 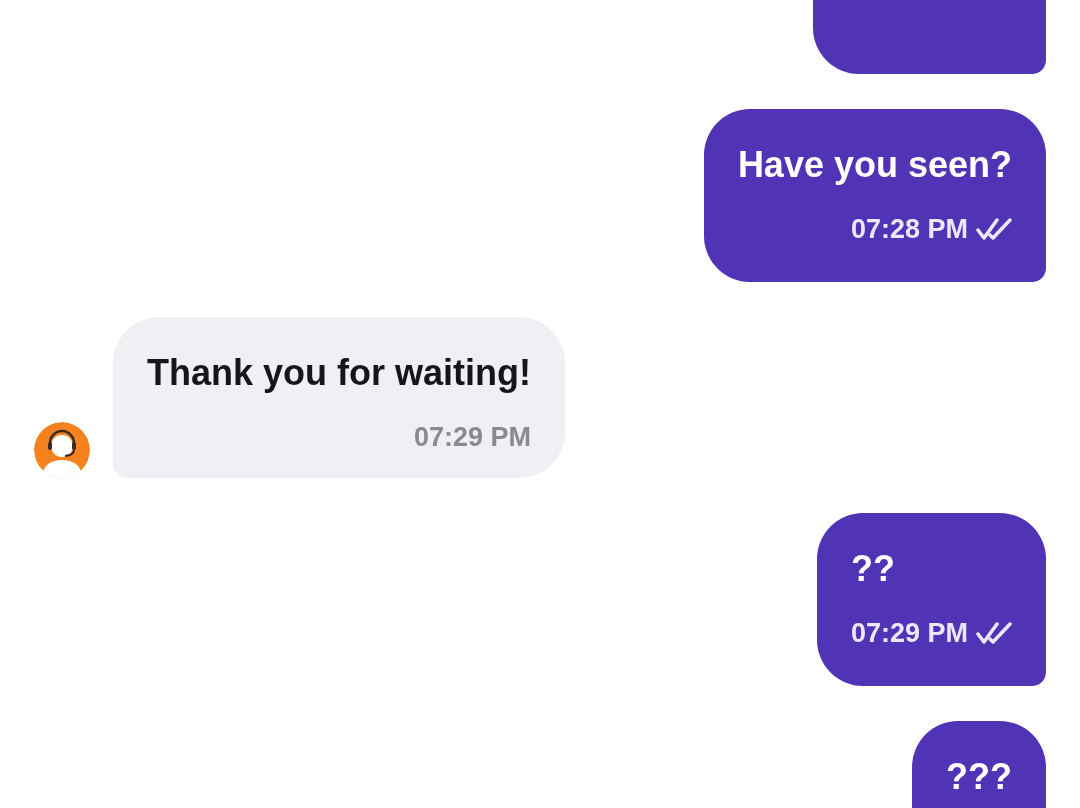 What do you see at coordinates (339, 373) in the screenshot?
I see `message-text: Thank you for waiting!` at bounding box center [339, 373].